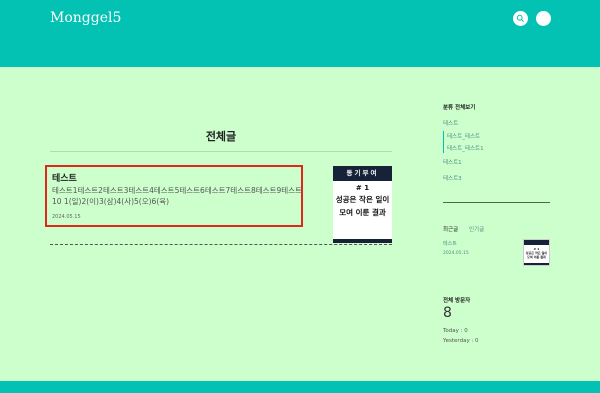  Describe the element at coordinates (457, 301) in the screenshot. I see `visitor-heading: 전체 방문자` at that location.